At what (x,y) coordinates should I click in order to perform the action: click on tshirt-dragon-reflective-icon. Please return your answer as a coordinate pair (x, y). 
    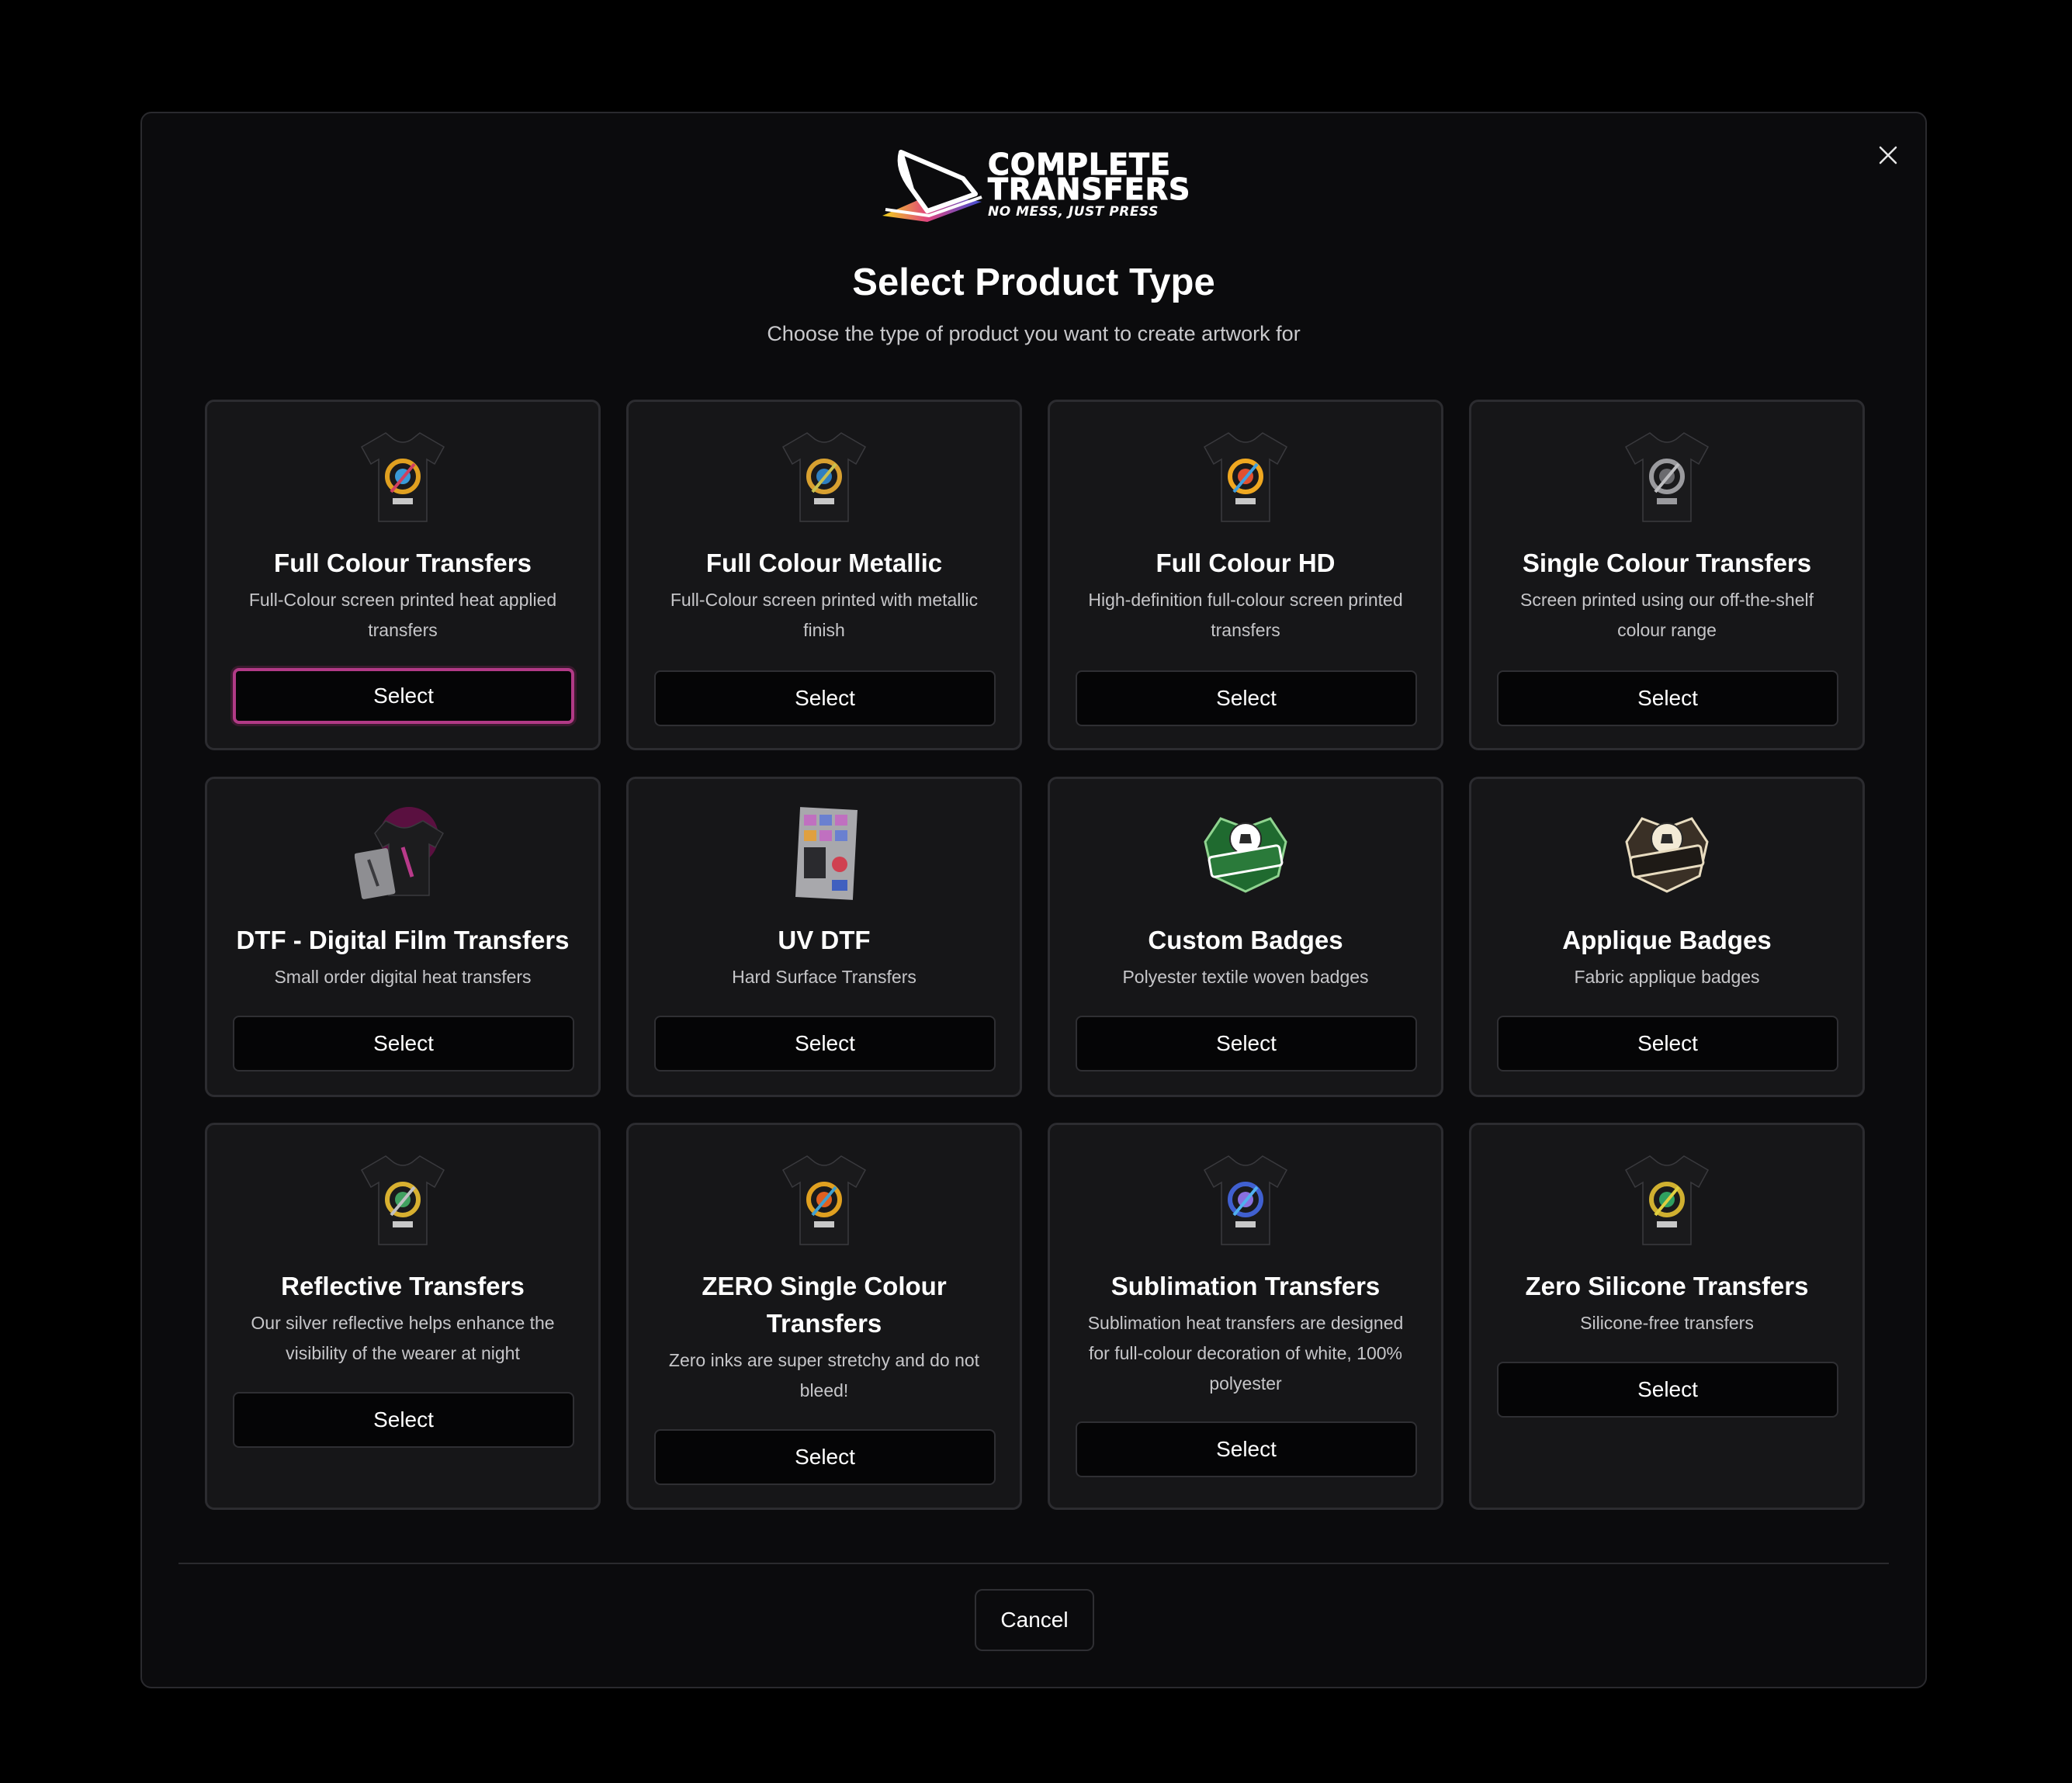
    Looking at the image, I should click on (403, 1199).